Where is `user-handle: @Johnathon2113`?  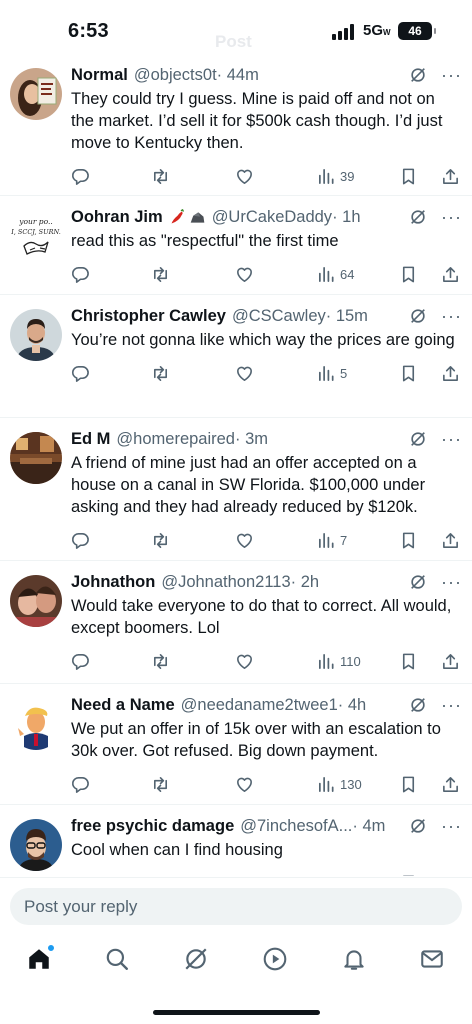 user-handle: @Johnathon2113 is located at coordinates (225, 582).